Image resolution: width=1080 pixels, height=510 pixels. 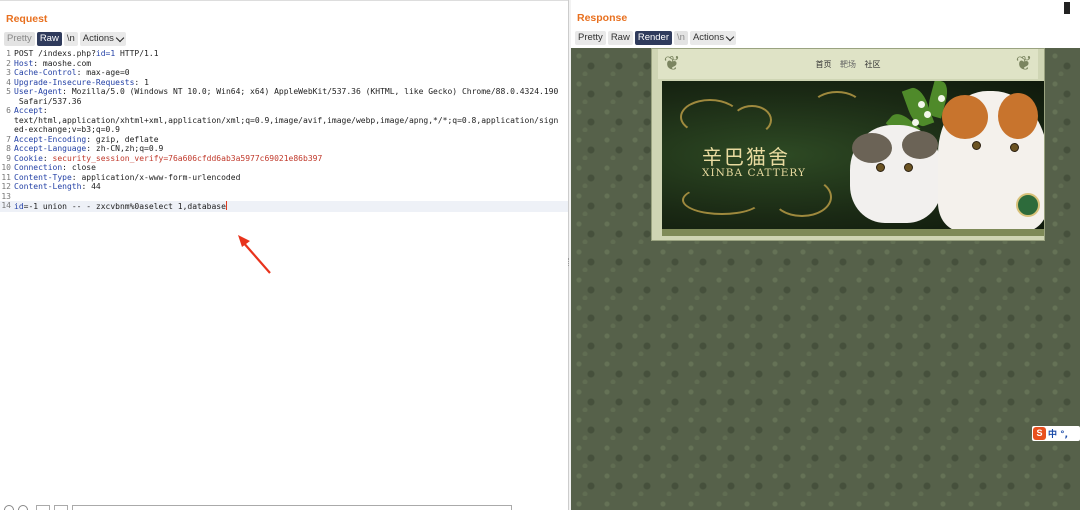 I want to click on line-text: Upgrade-Insecure-Requests: 1, so click(x=290, y=83).